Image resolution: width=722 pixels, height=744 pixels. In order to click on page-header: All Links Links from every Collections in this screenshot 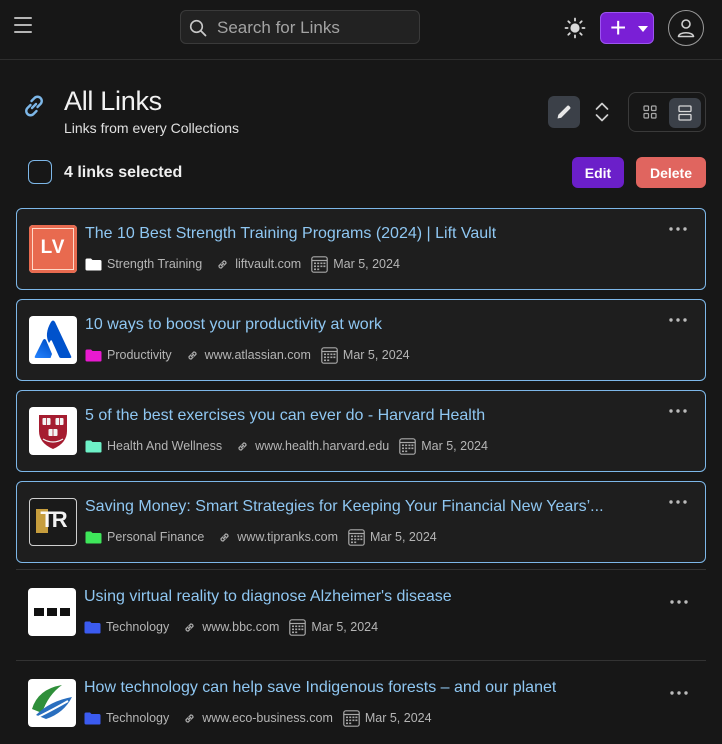, I will do `click(361, 105)`.